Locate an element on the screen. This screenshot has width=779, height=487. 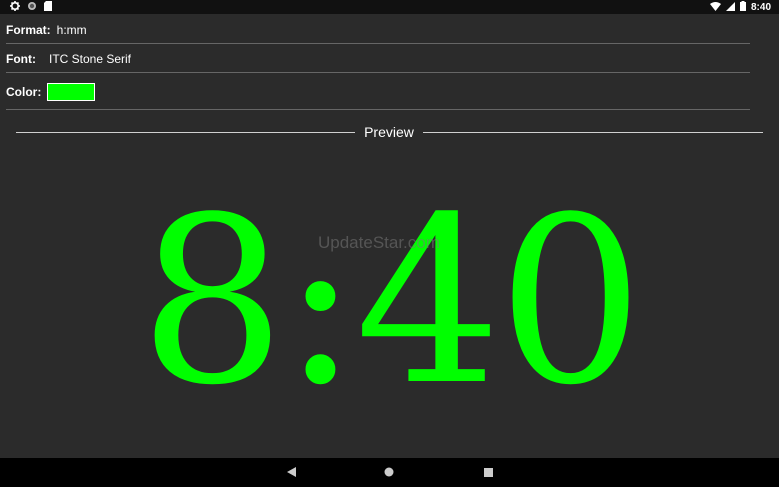
color-label: Color: is located at coordinates (24, 92).